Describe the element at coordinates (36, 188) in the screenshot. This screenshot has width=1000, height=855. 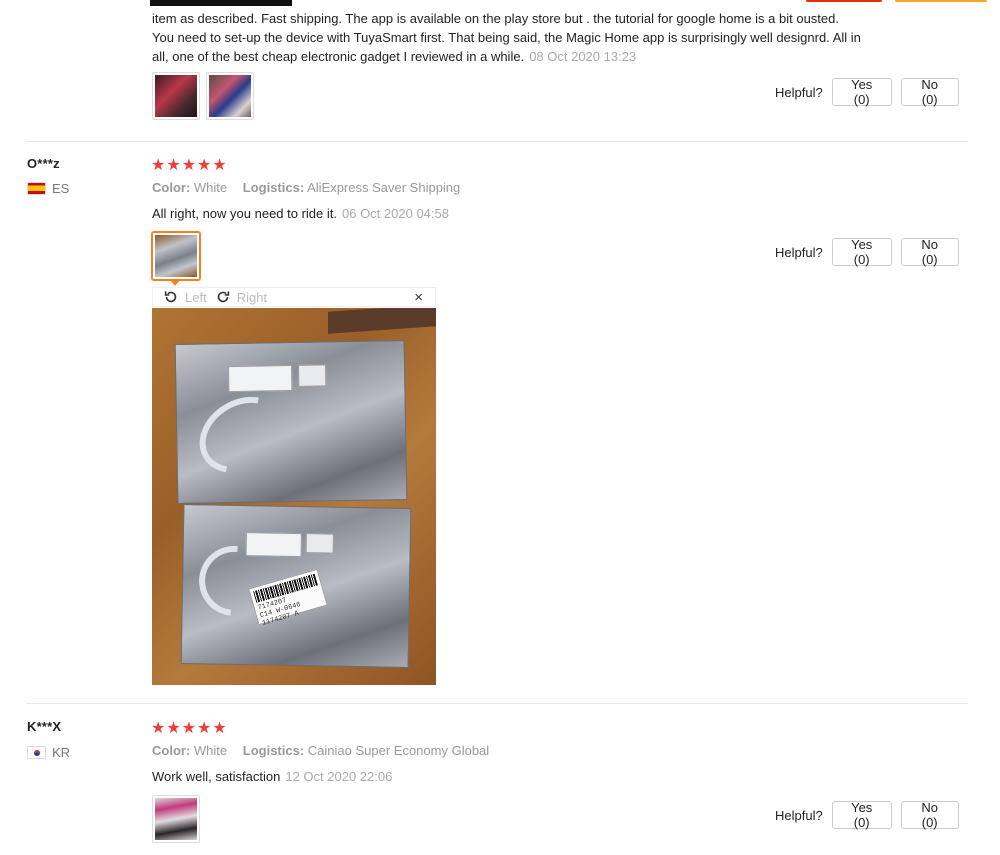
I see `spain-flag-icon` at that location.